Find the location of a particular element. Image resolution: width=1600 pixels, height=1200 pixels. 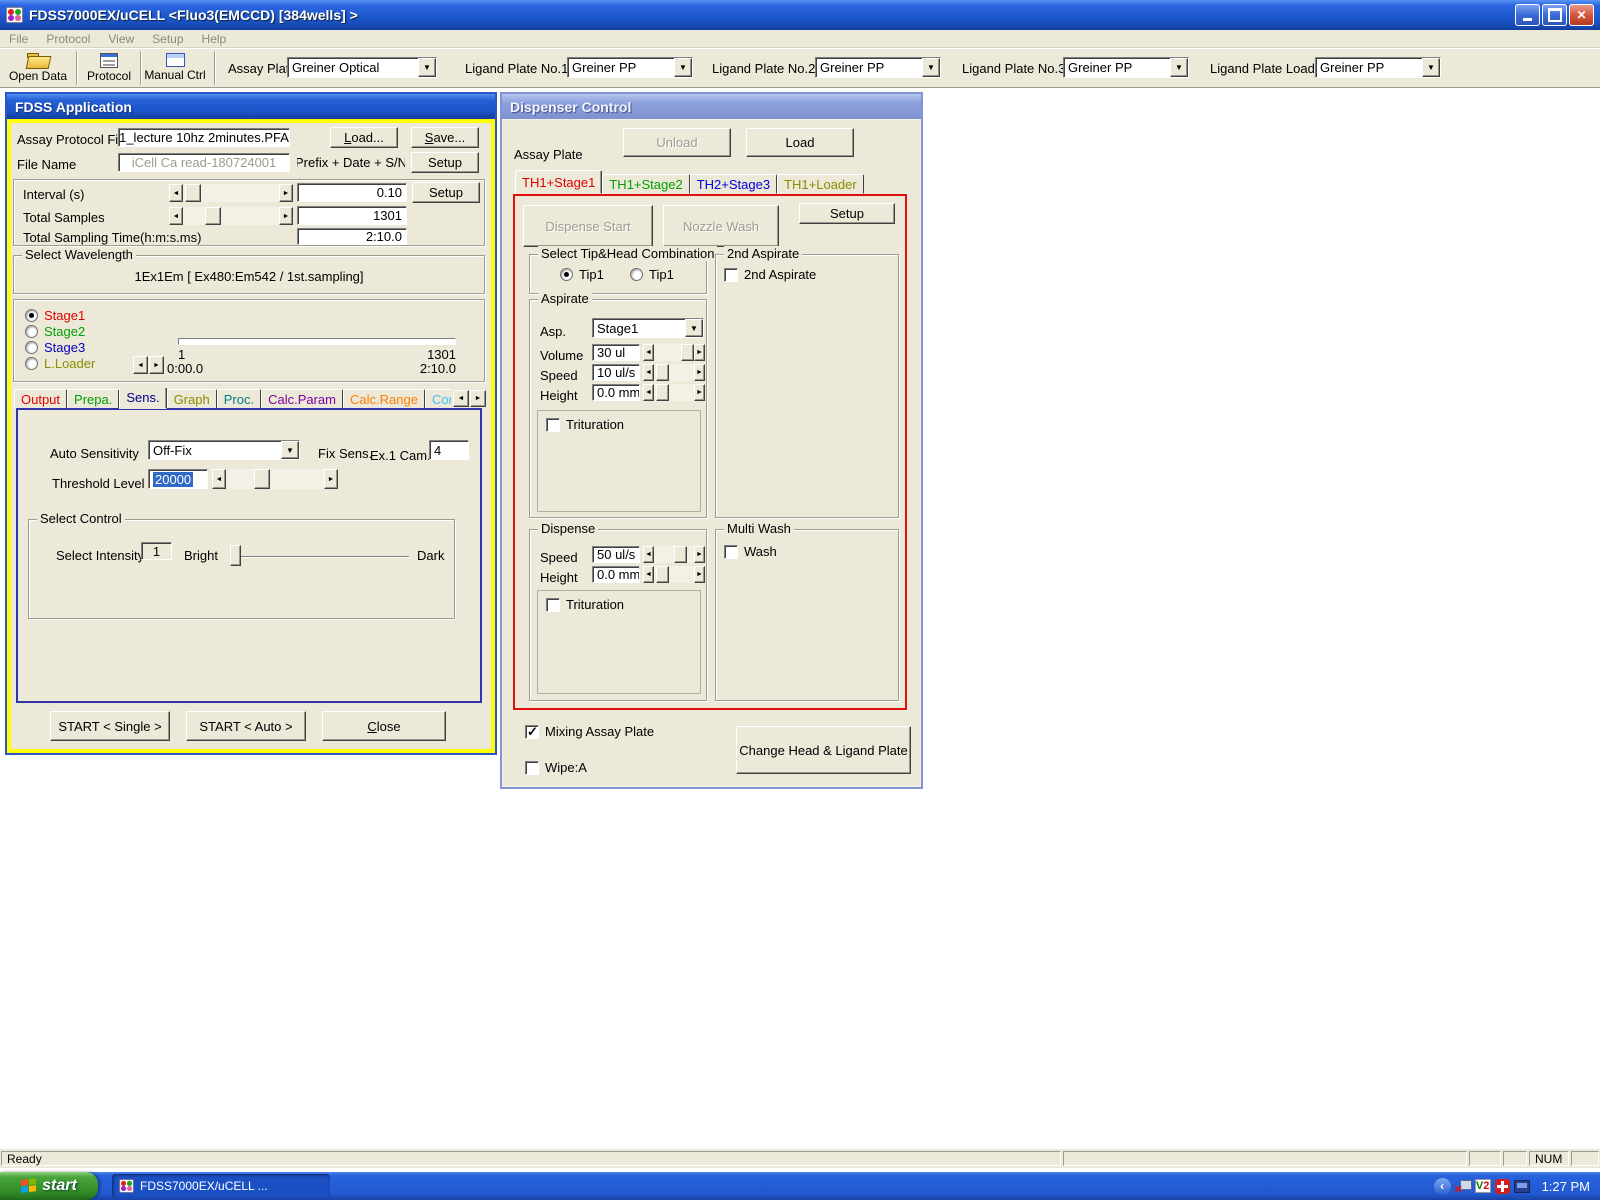

file-name-setup-button: Setup is located at coordinates (445, 162).